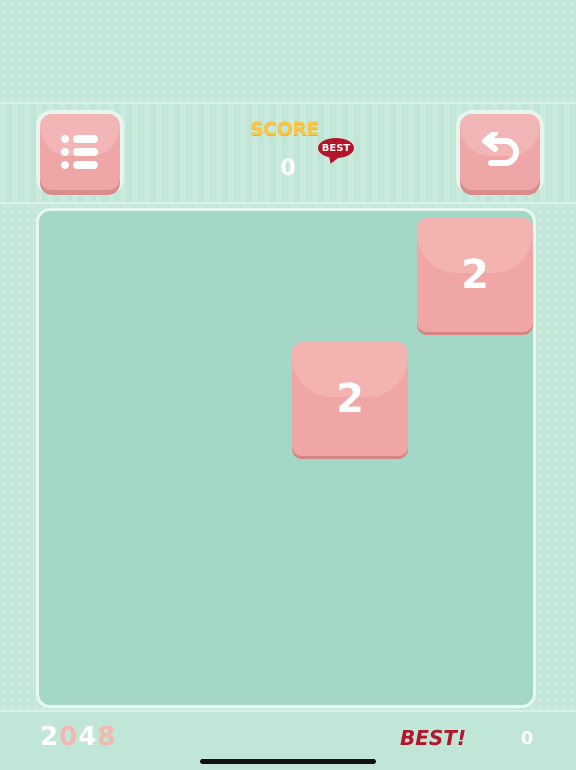 This screenshot has width=576, height=770. I want to click on undo-button, so click(500, 152).